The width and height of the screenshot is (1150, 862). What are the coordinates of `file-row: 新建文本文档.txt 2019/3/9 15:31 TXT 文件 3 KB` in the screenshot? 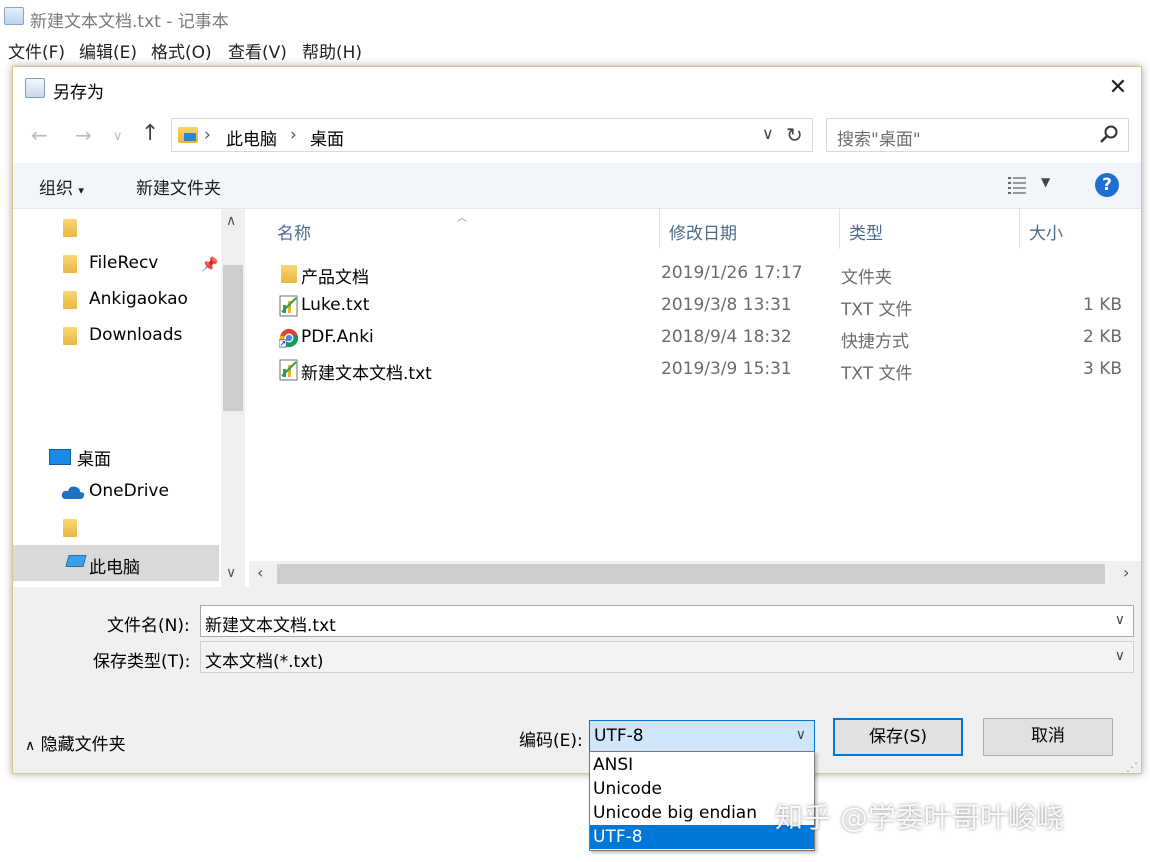 It's located at (705, 371).